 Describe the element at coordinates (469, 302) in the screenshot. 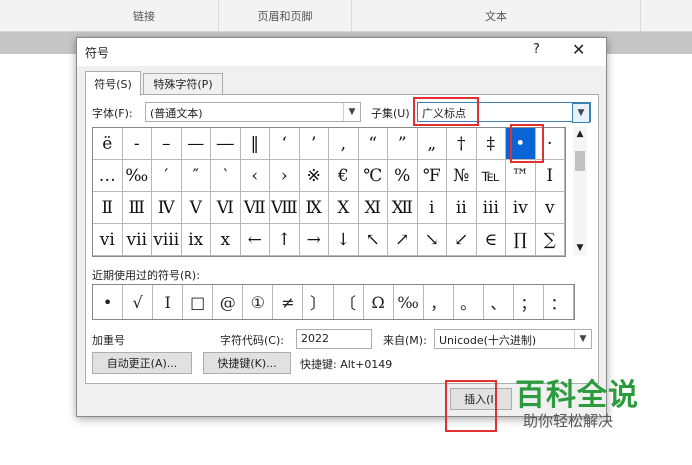

I see `recent-symbol-cell: 。` at that location.